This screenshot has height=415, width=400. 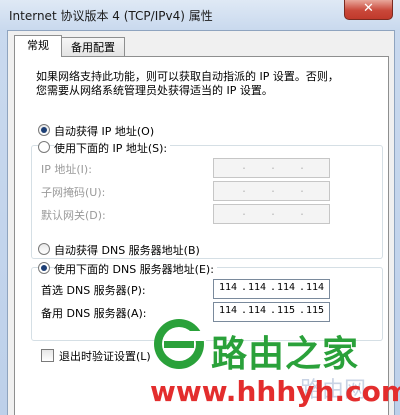 I want to click on alternate-dns-label: 备用 DNS 服务器(A):, so click(x=94, y=313).